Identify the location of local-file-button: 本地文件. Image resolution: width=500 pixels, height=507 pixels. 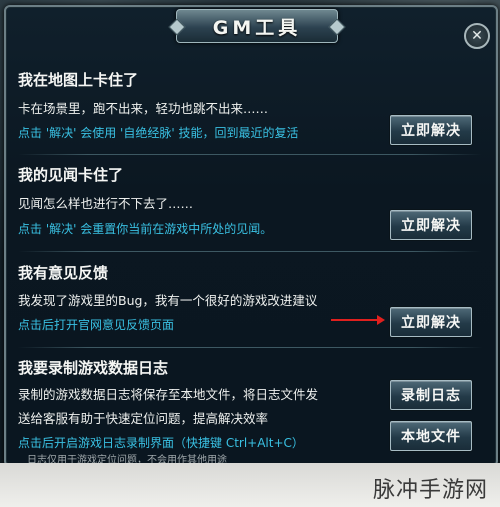
(431, 436).